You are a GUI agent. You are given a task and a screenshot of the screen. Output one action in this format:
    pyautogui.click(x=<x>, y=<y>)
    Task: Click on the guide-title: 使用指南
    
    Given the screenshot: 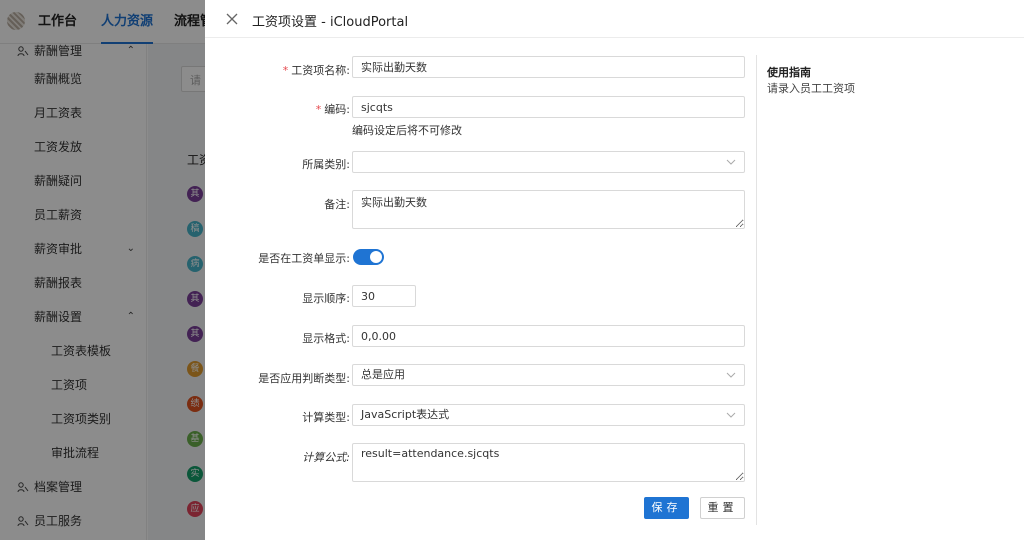 What is the action you would take?
    pyautogui.click(x=789, y=72)
    